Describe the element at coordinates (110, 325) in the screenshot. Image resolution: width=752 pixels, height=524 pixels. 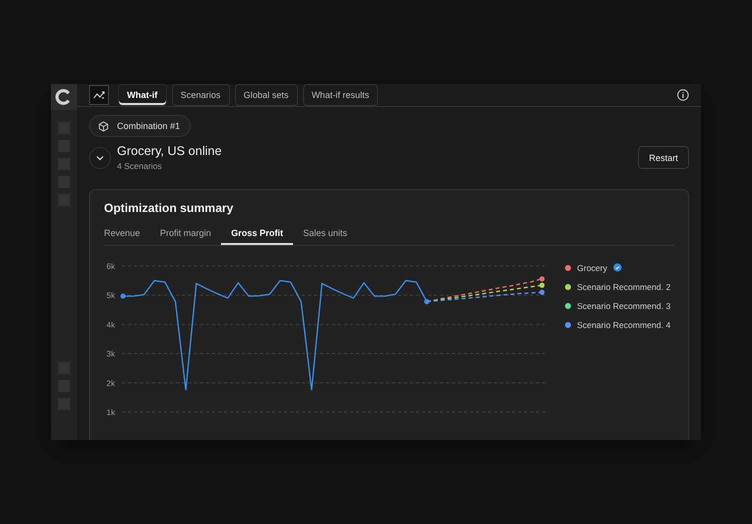
I see `y-tick-label: 4k` at that location.